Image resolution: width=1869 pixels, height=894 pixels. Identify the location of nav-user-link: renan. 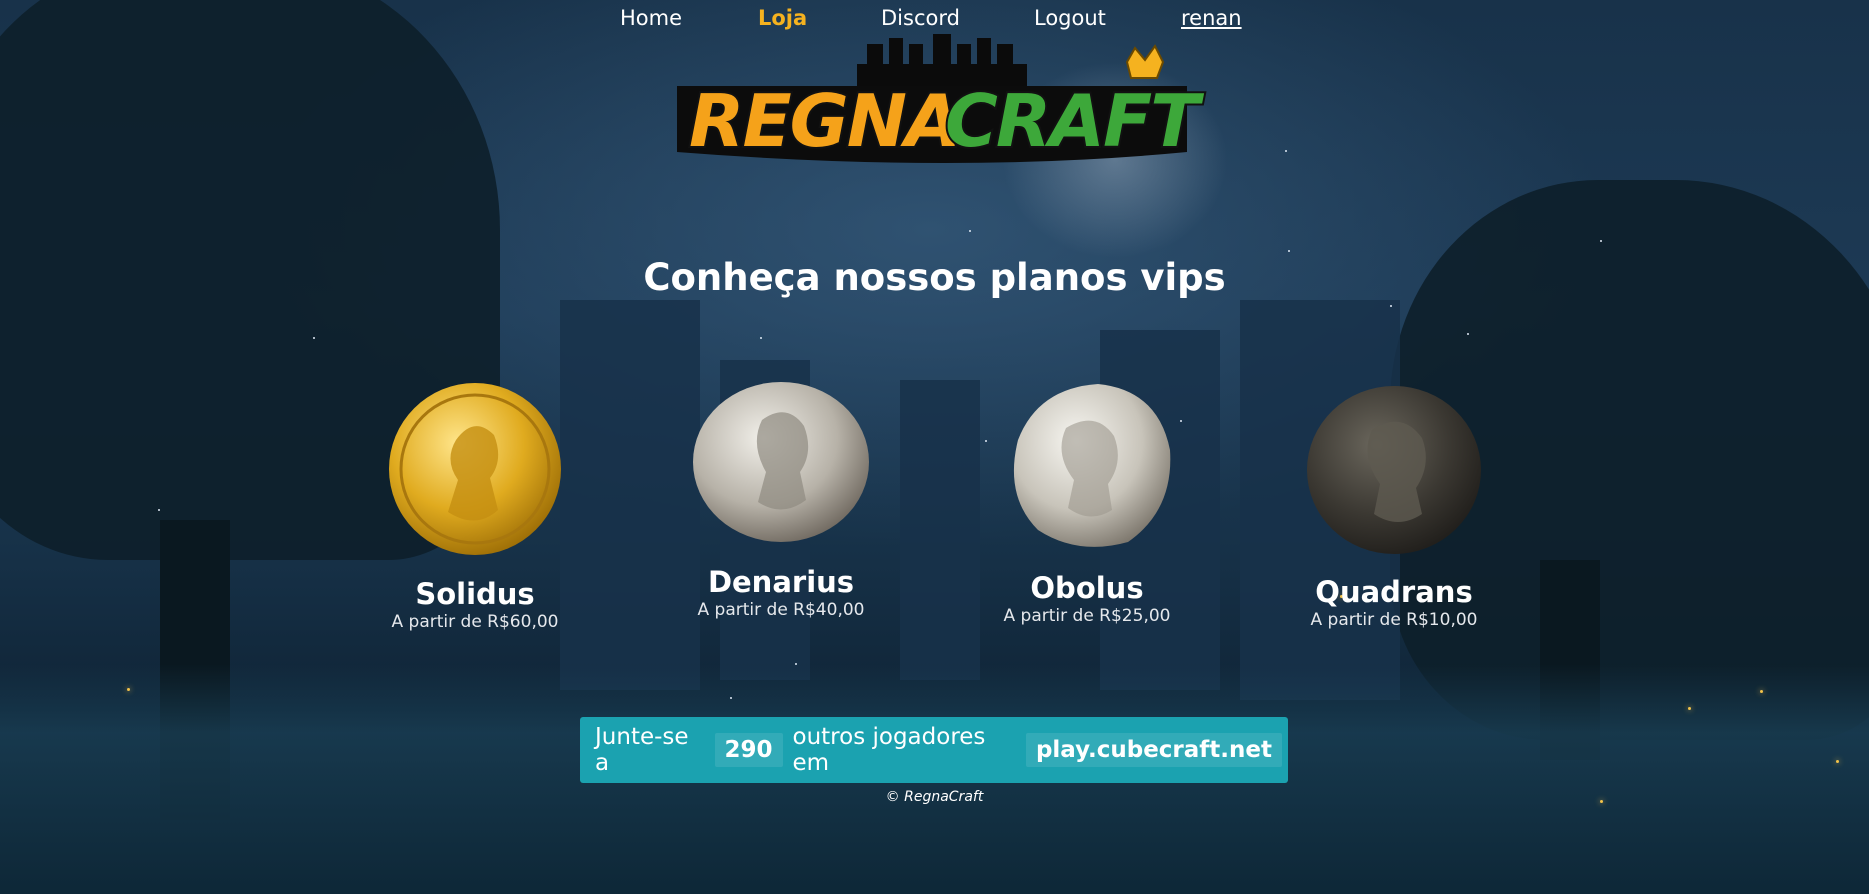
(1211, 18).